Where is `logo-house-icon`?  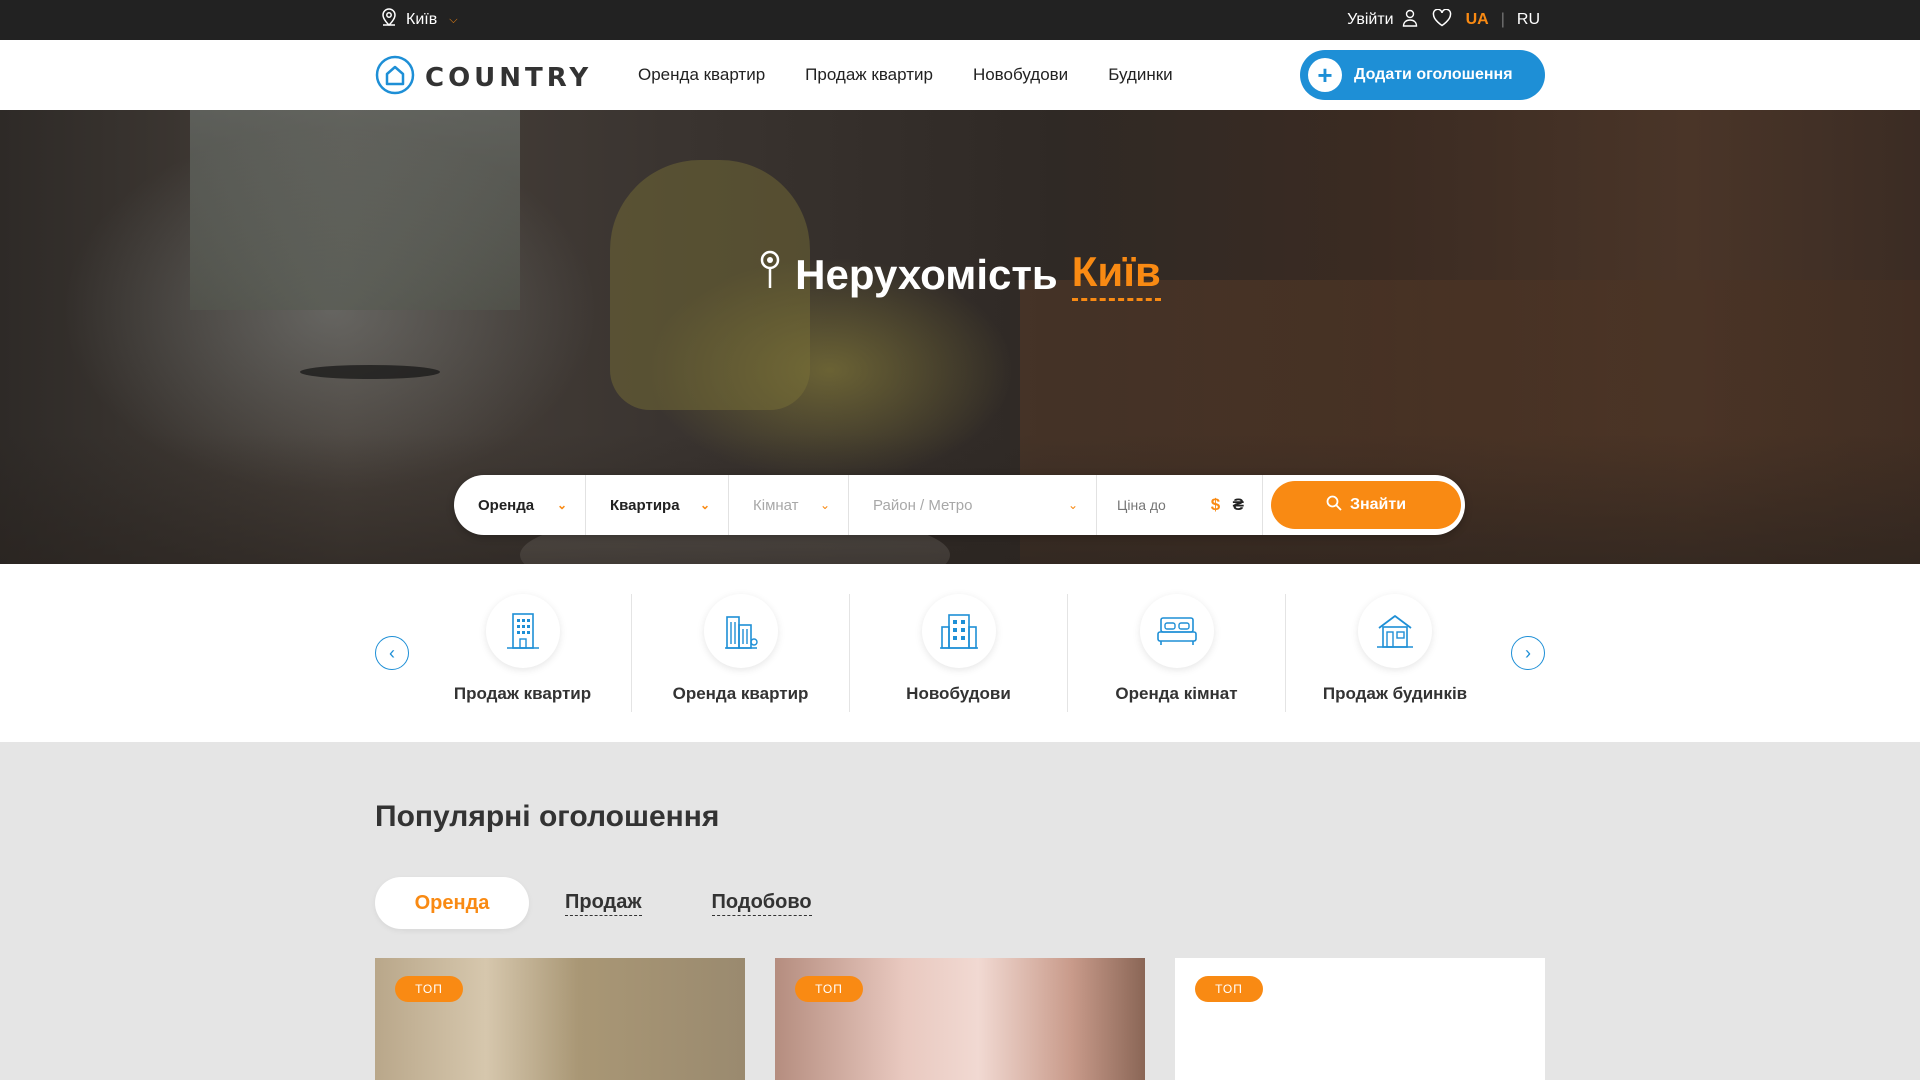 logo-house-icon is located at coordinates (395, 77).